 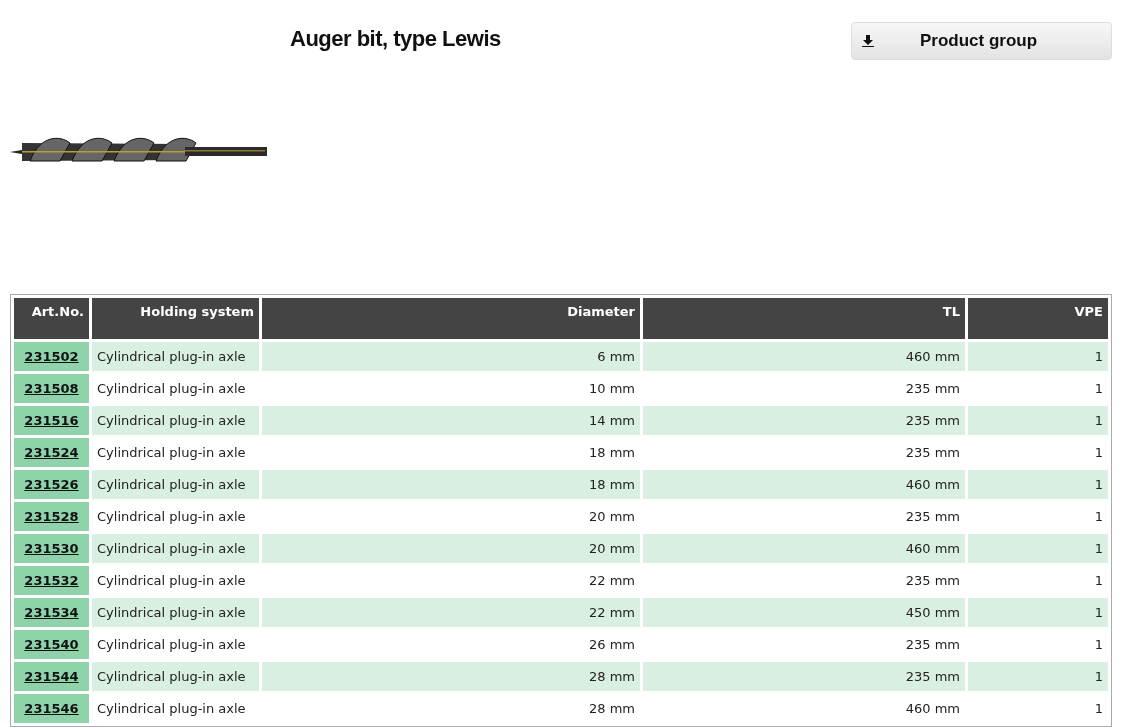 I want to click on column-header: Diameter, so click(x=451, y=318).